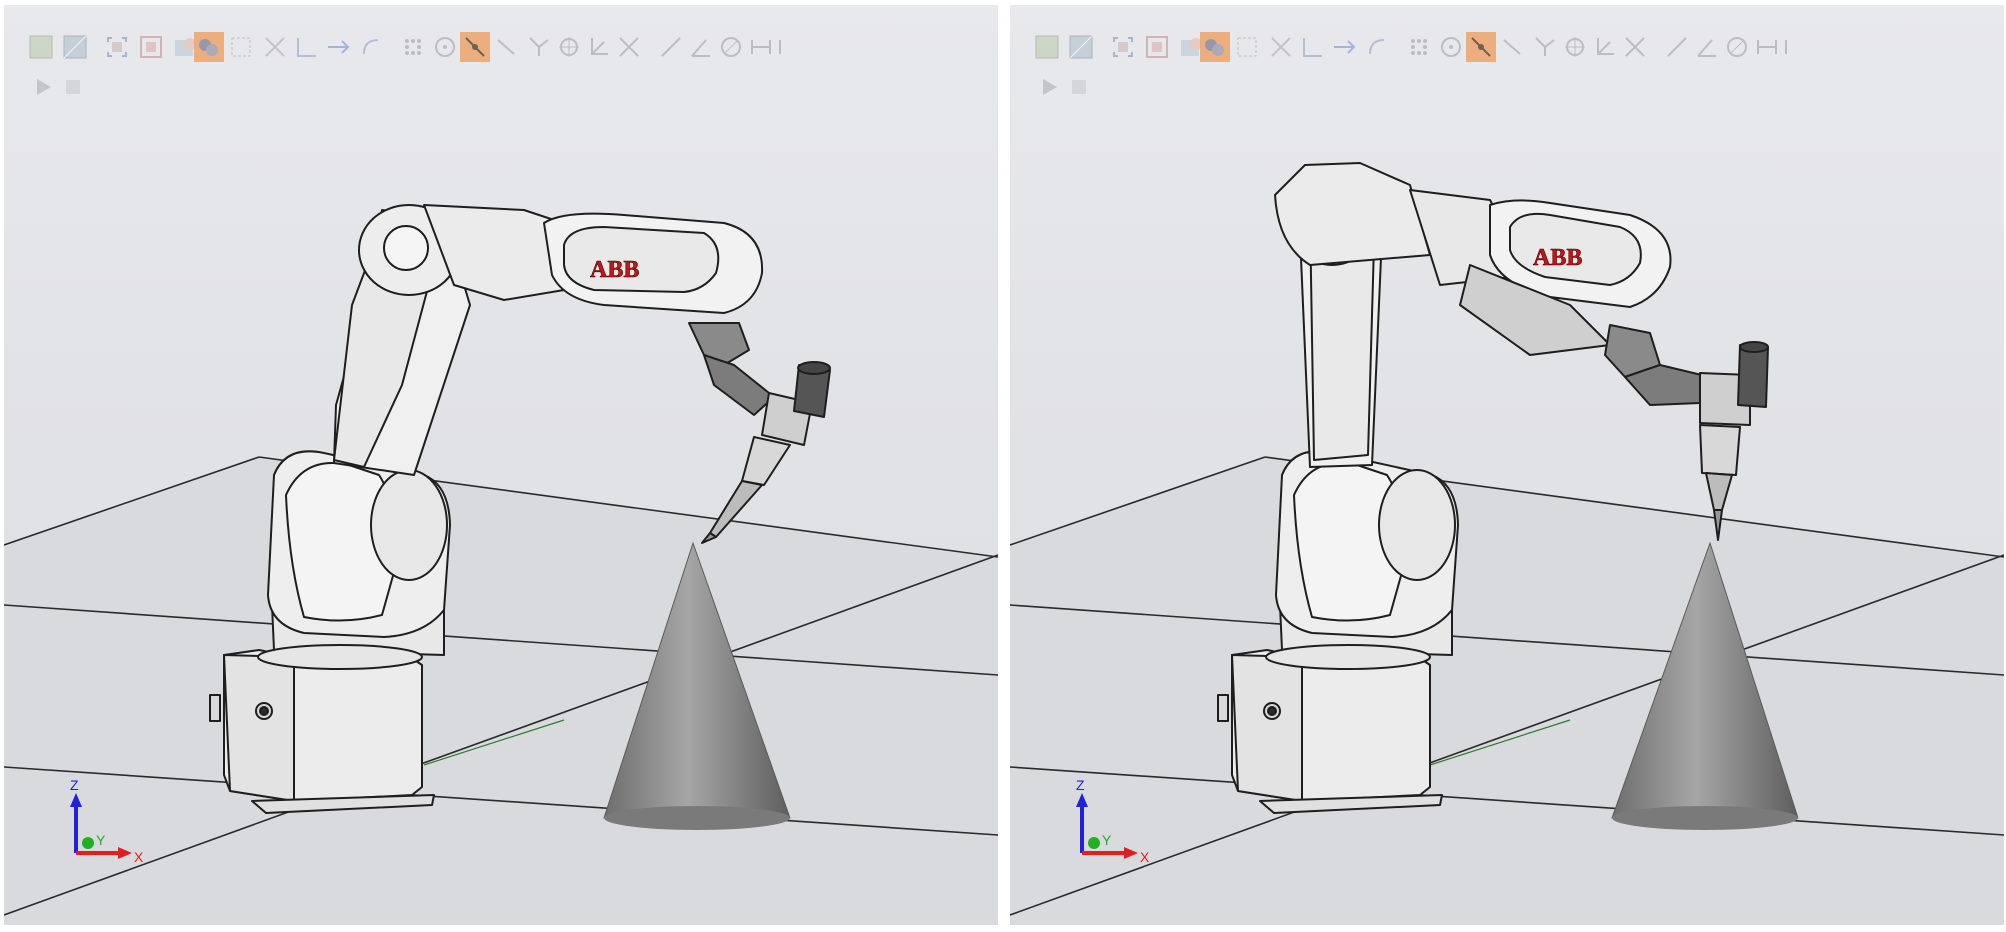 The width and height of the screenshot is (2006, 932). Describe the element at coordinates (512, 67) in the screenshot. I see `toolbar-left` at that location.